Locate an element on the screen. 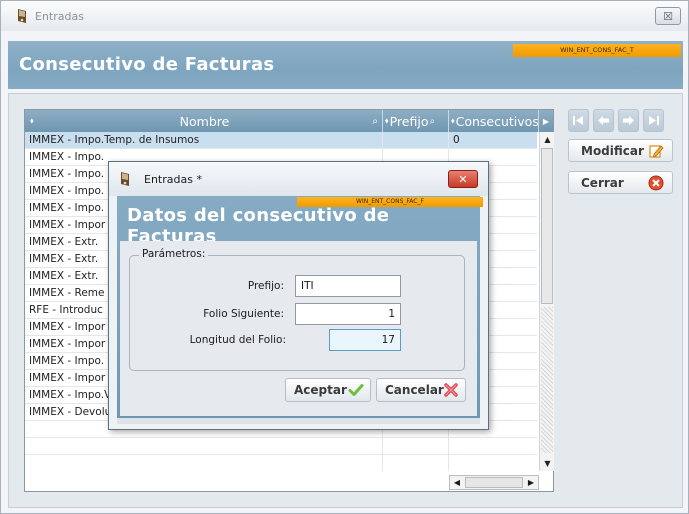  close-icon: ☒ is located at coordinates (668, 16).